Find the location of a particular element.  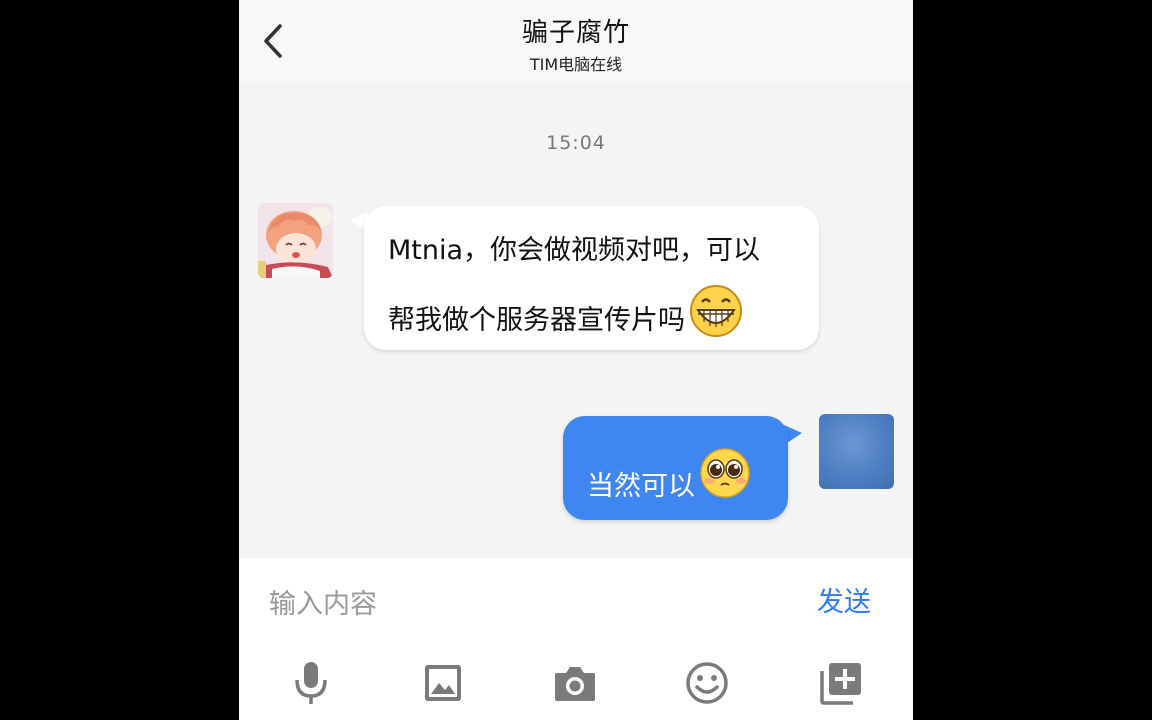

message-text-line: 当然可以 is located at coordinates (669, 475).